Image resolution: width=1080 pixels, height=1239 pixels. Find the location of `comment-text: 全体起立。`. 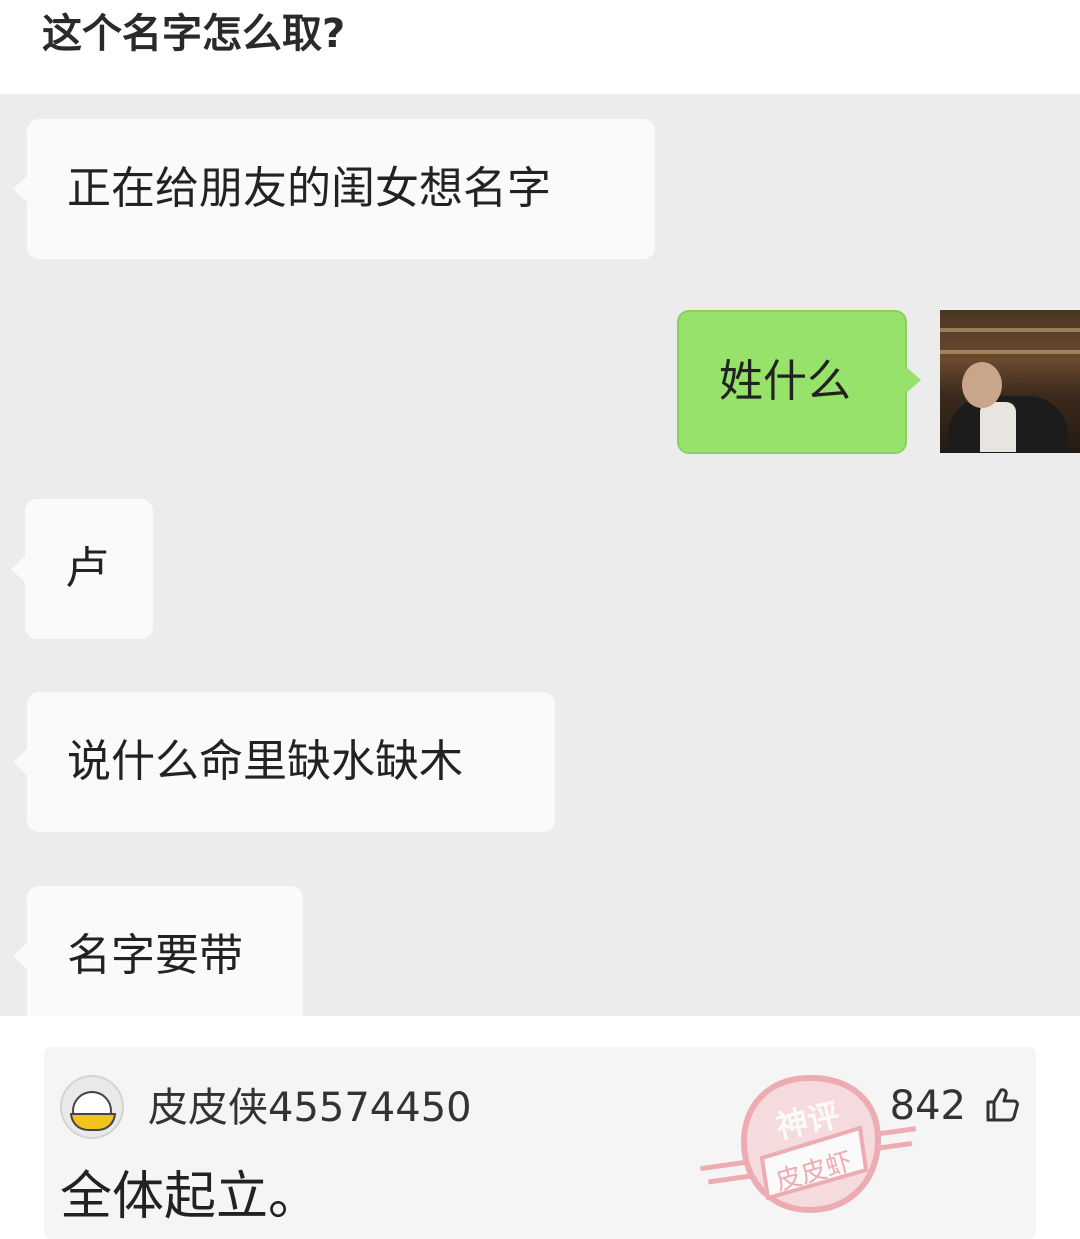

comment-text: 全体起立。 is located at coordinates (190, 1197).